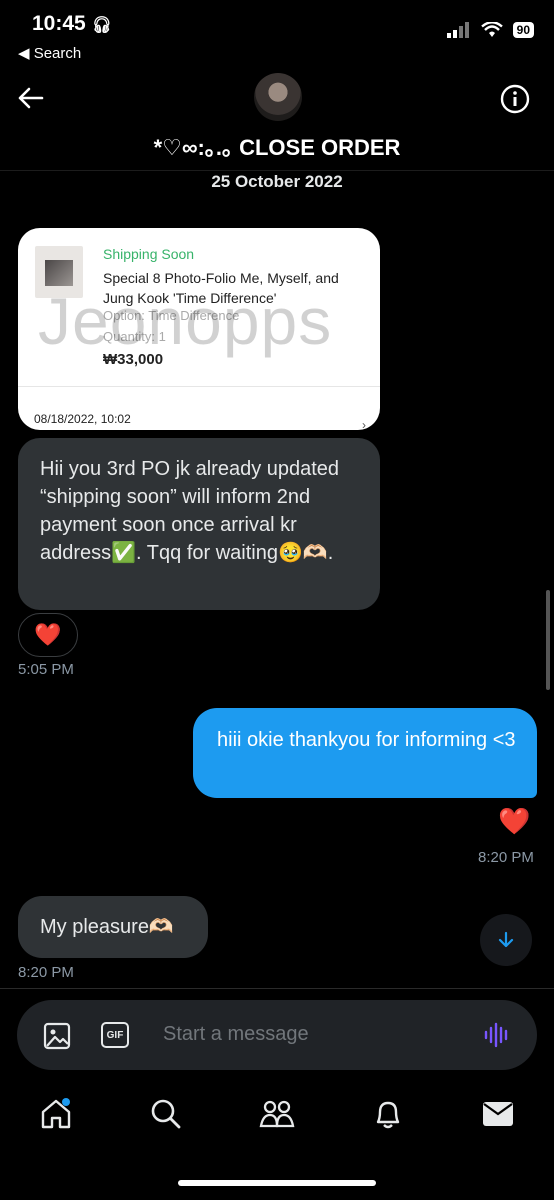 Image resolution: width=554 pixels, height=1200 pixels. What do you see at coordinates (277, 988) in the screenshot?
I see `composer-divider` at bounding box center [277, 988].